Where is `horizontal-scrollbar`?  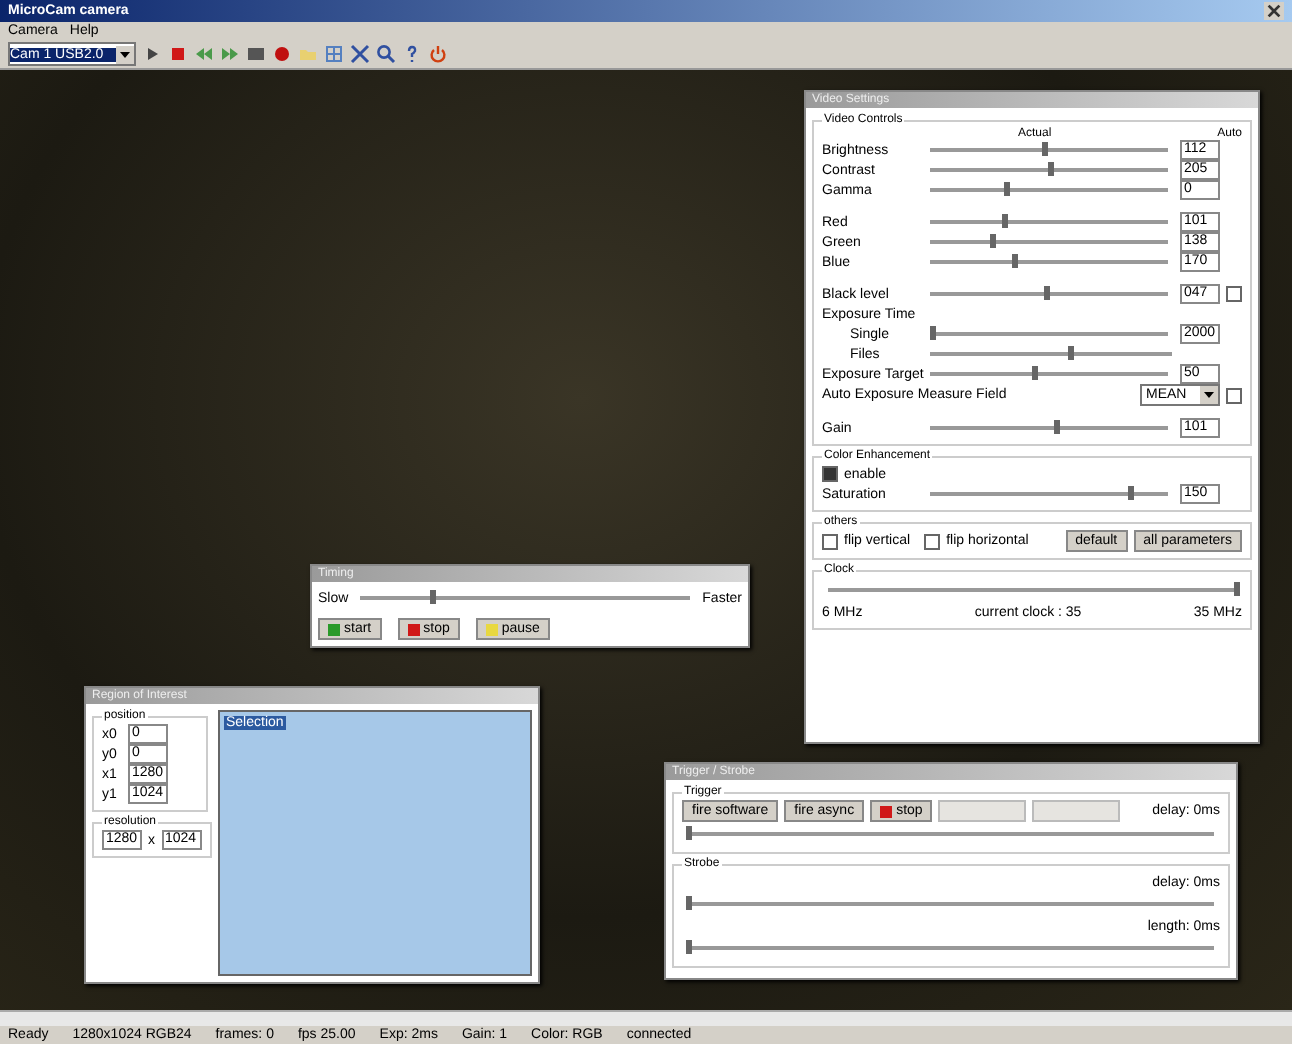 horizontal-scrollbar is located at coordinates (646, 1018).